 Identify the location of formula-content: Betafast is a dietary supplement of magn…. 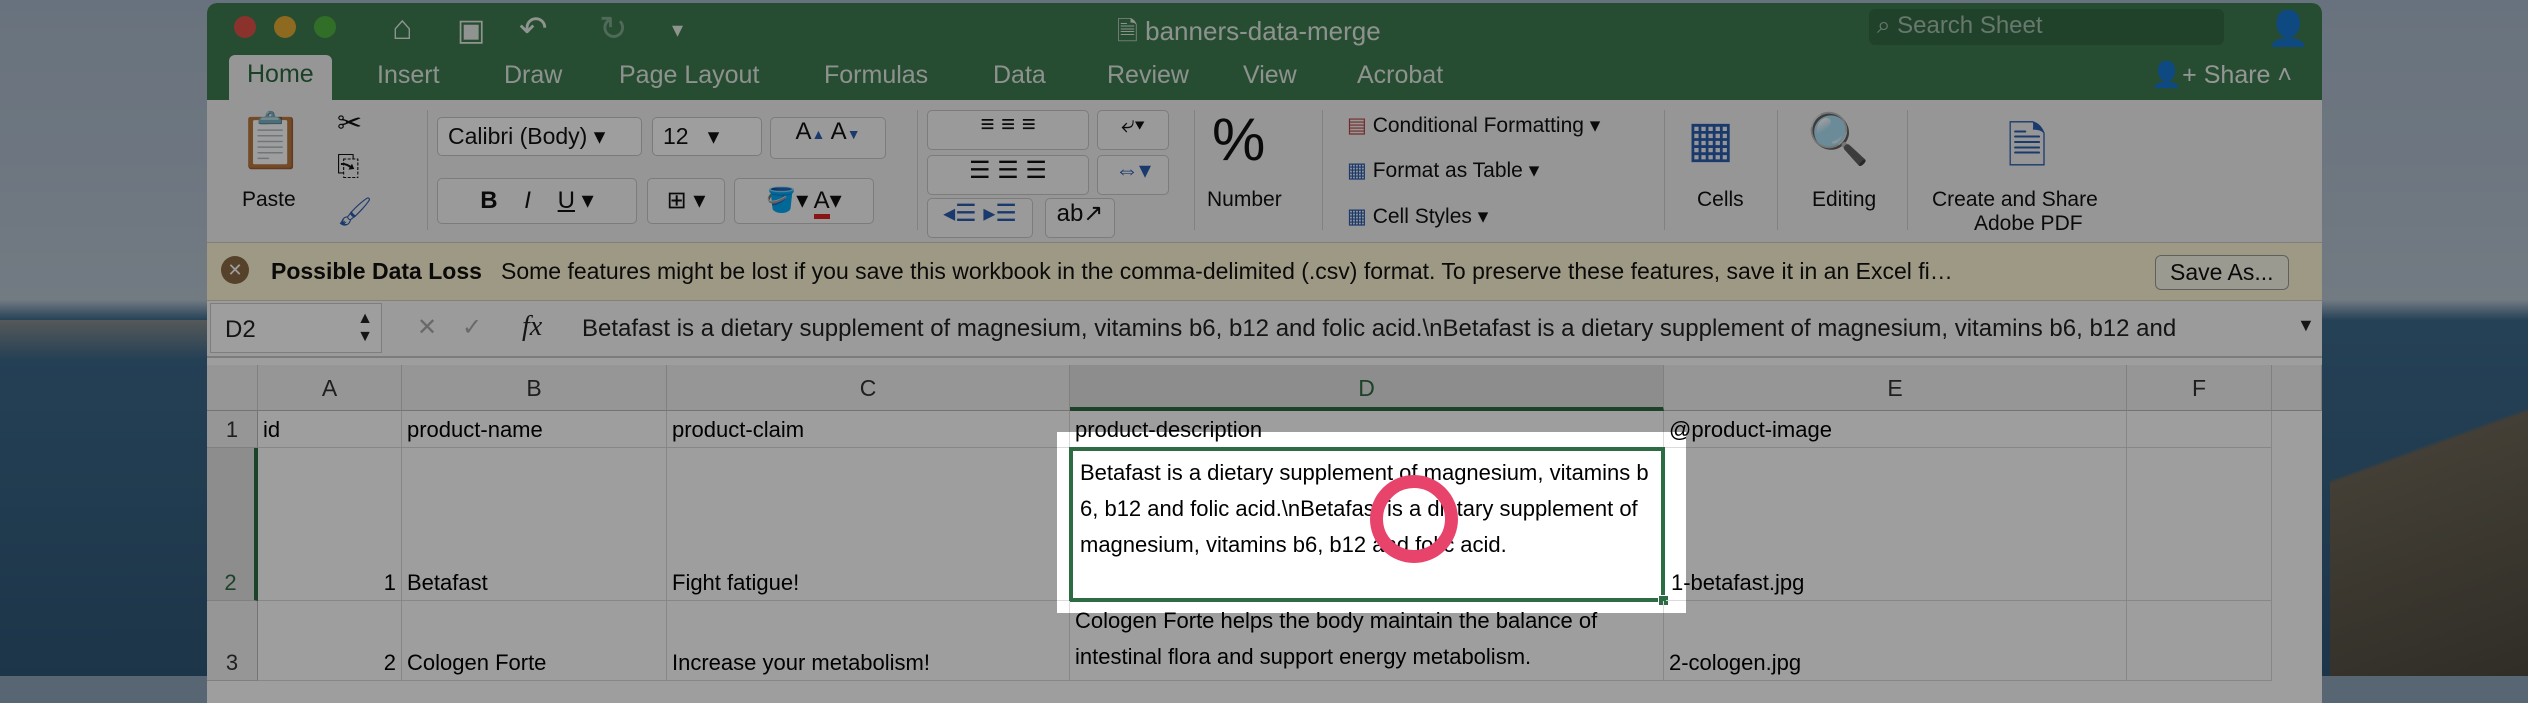
(1379, 329).